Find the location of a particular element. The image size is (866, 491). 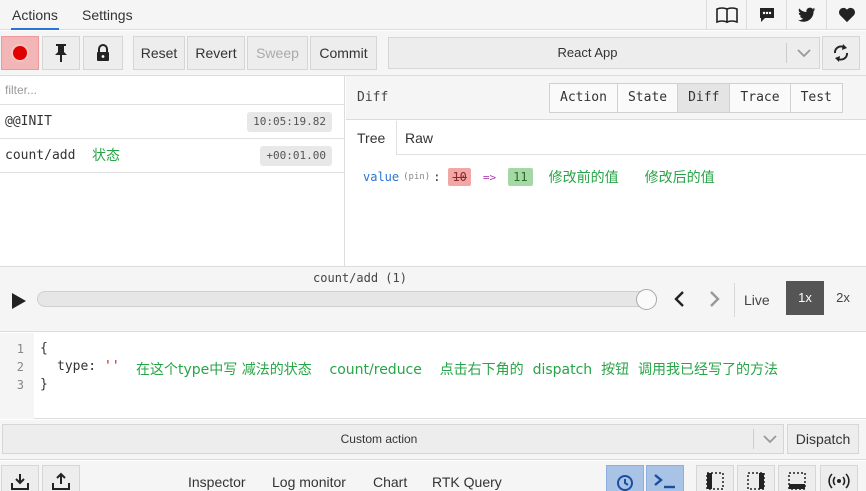

remote-button is located at coordinates (839, 478).